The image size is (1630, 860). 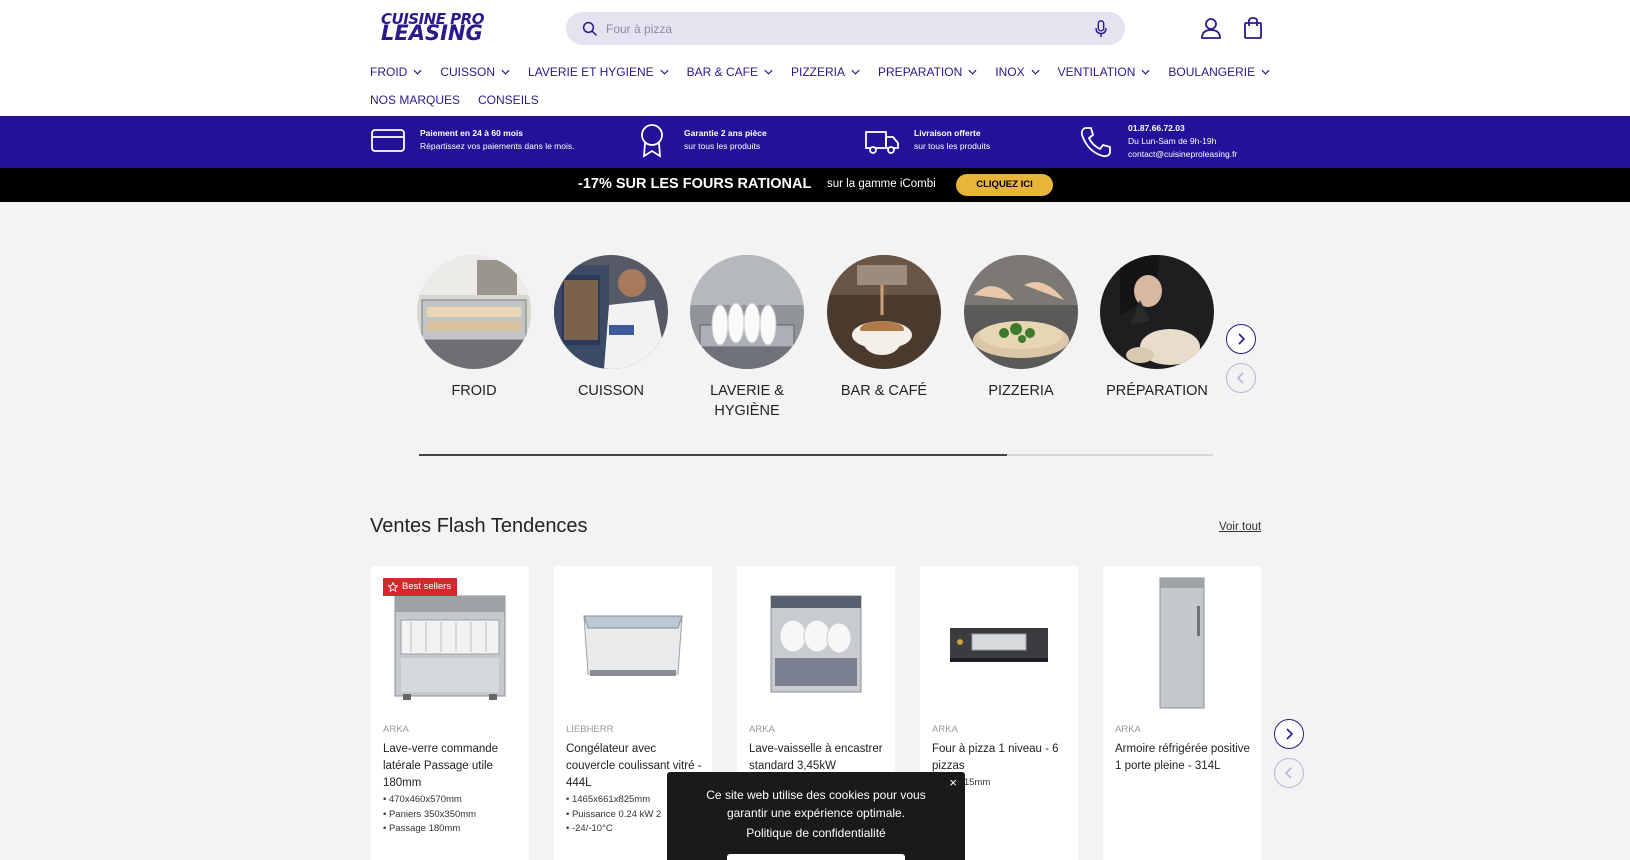 I want to click on promo-headline: -17% SUR LES FOURS RATIONAL, so click(x=695, y=184).